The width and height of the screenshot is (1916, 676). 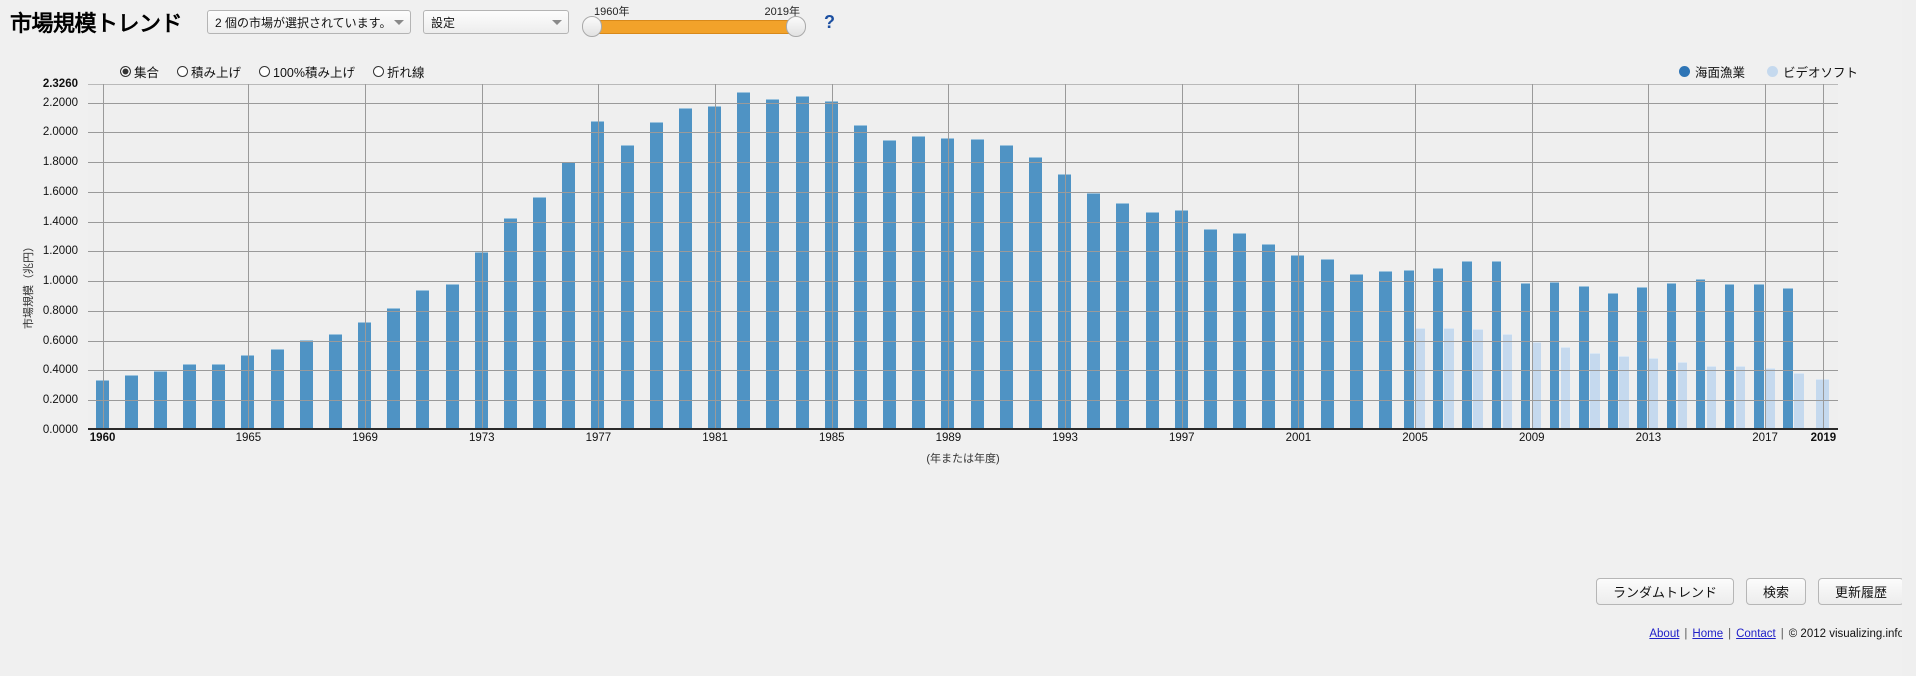 I want to click on chart-mode-radio-2: 100%積み上げ, so click(x=307, y=71).